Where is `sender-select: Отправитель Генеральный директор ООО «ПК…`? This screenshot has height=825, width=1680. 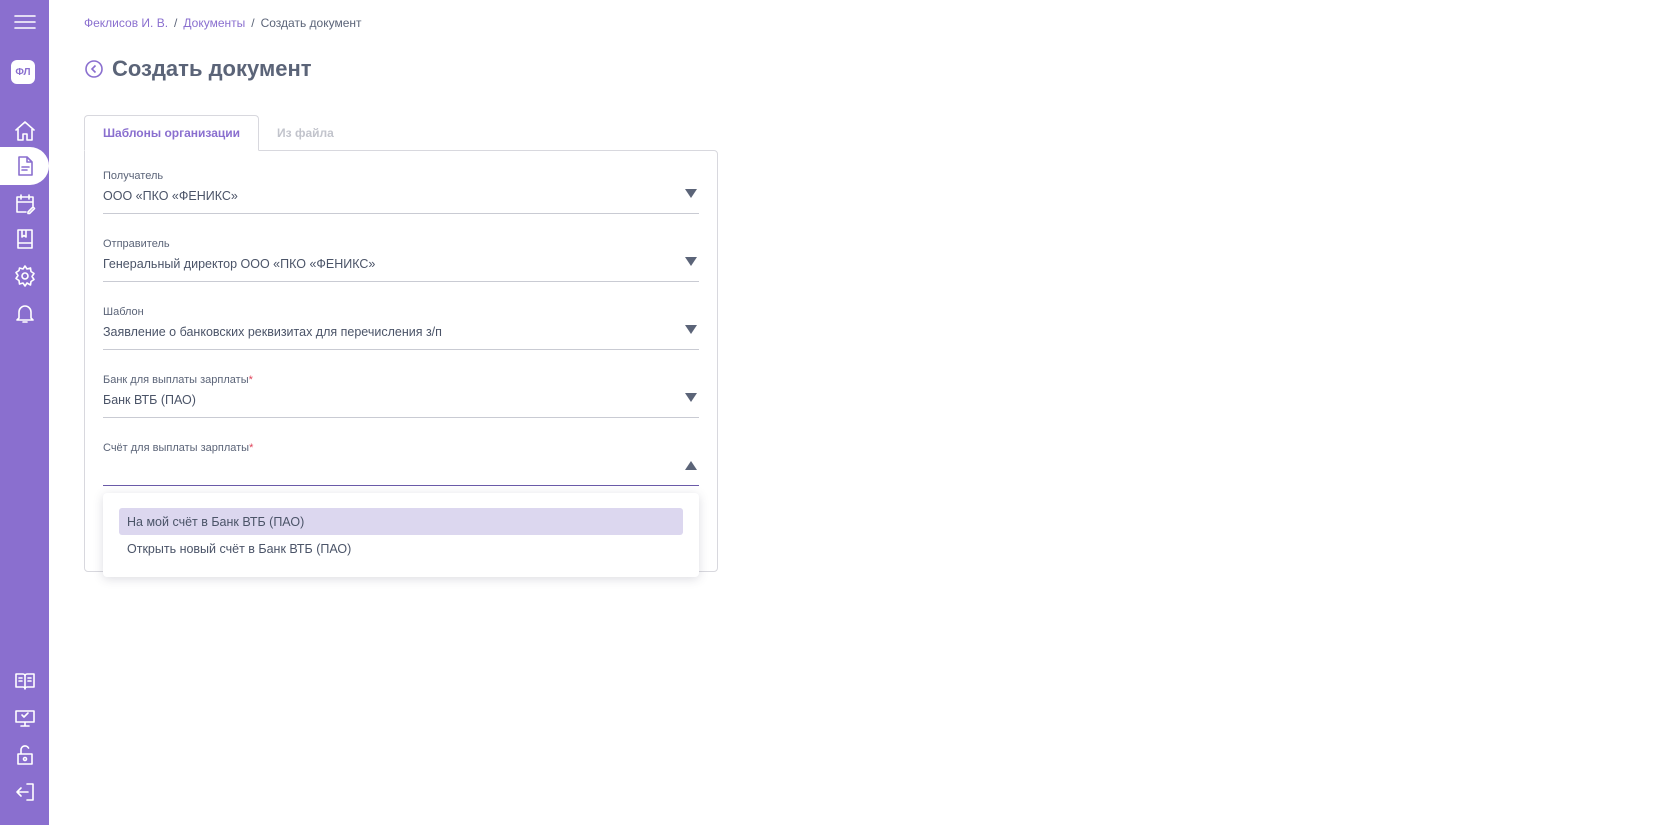 sender-select: Отправитель Генеральный директор ООО «ПК… is located at coordinates (401, 260).